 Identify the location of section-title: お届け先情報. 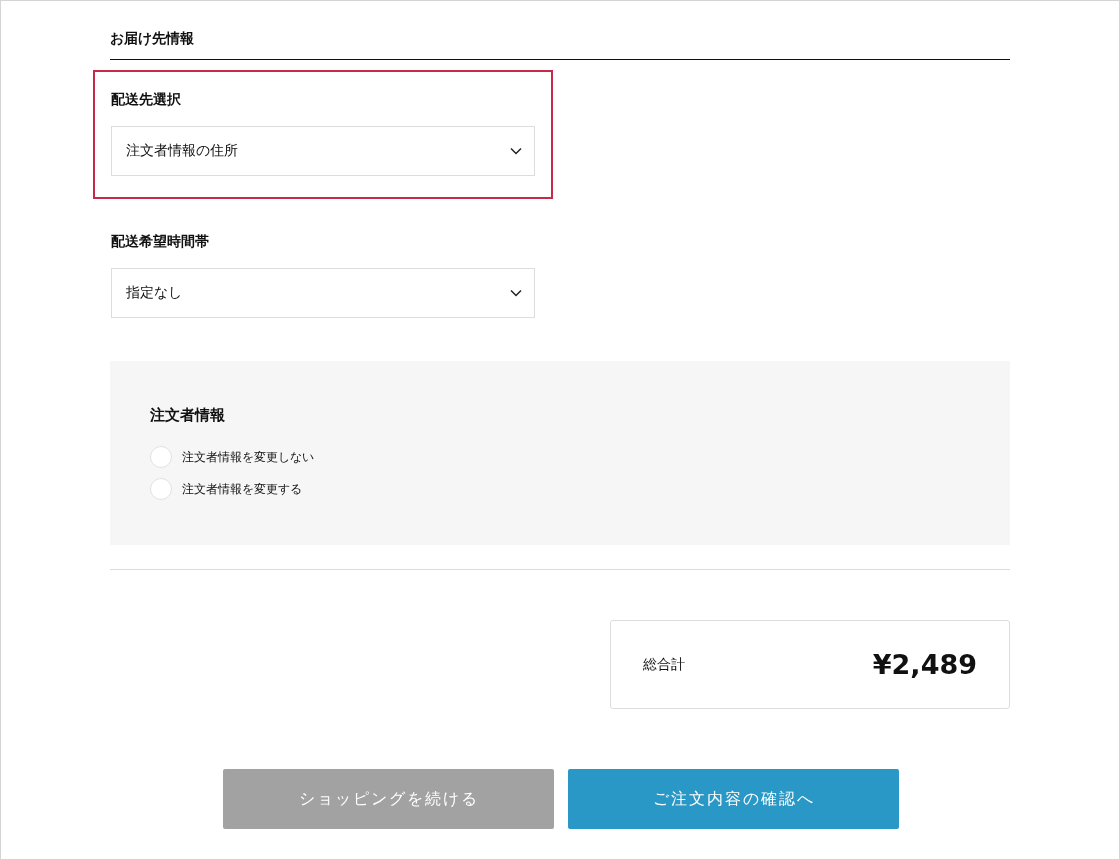
(152, 38).